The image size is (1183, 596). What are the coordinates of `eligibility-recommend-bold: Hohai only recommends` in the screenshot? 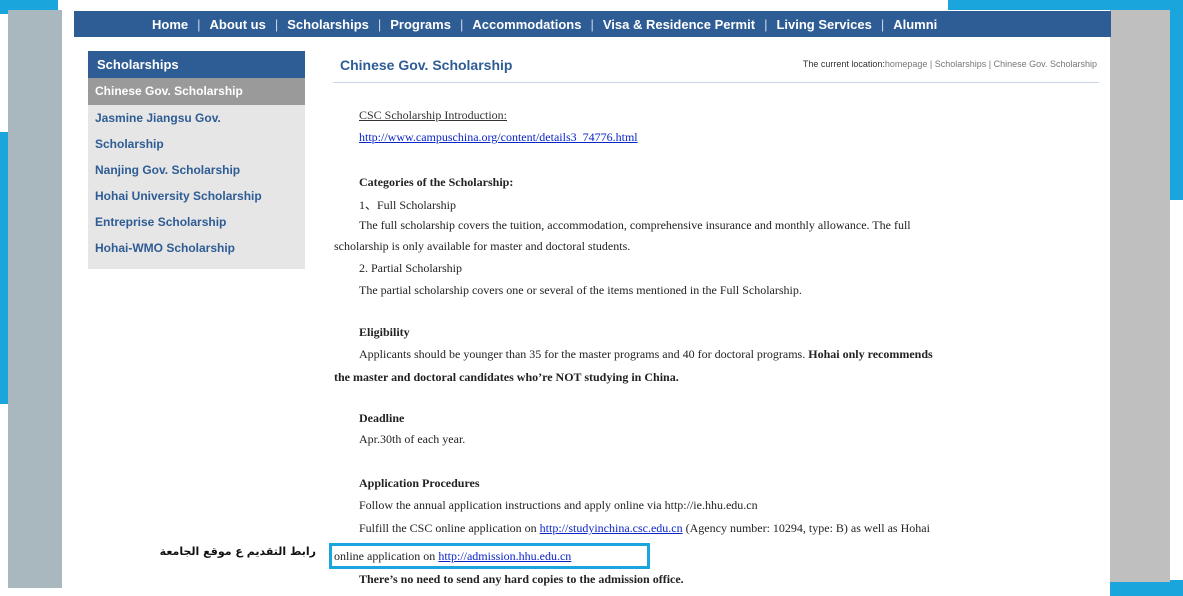 It's located at (870, 354).